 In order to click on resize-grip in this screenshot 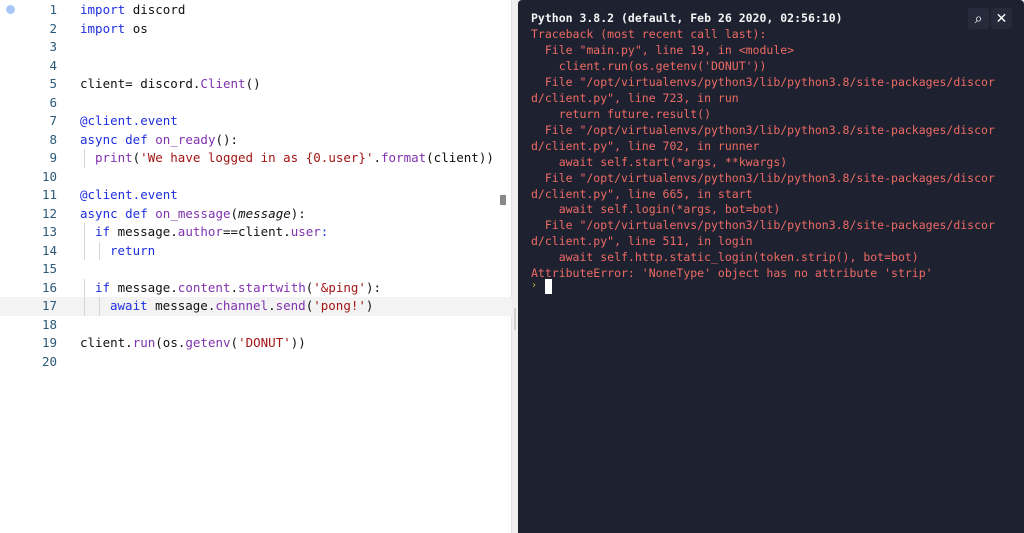, I will do `click(515, 319)`.